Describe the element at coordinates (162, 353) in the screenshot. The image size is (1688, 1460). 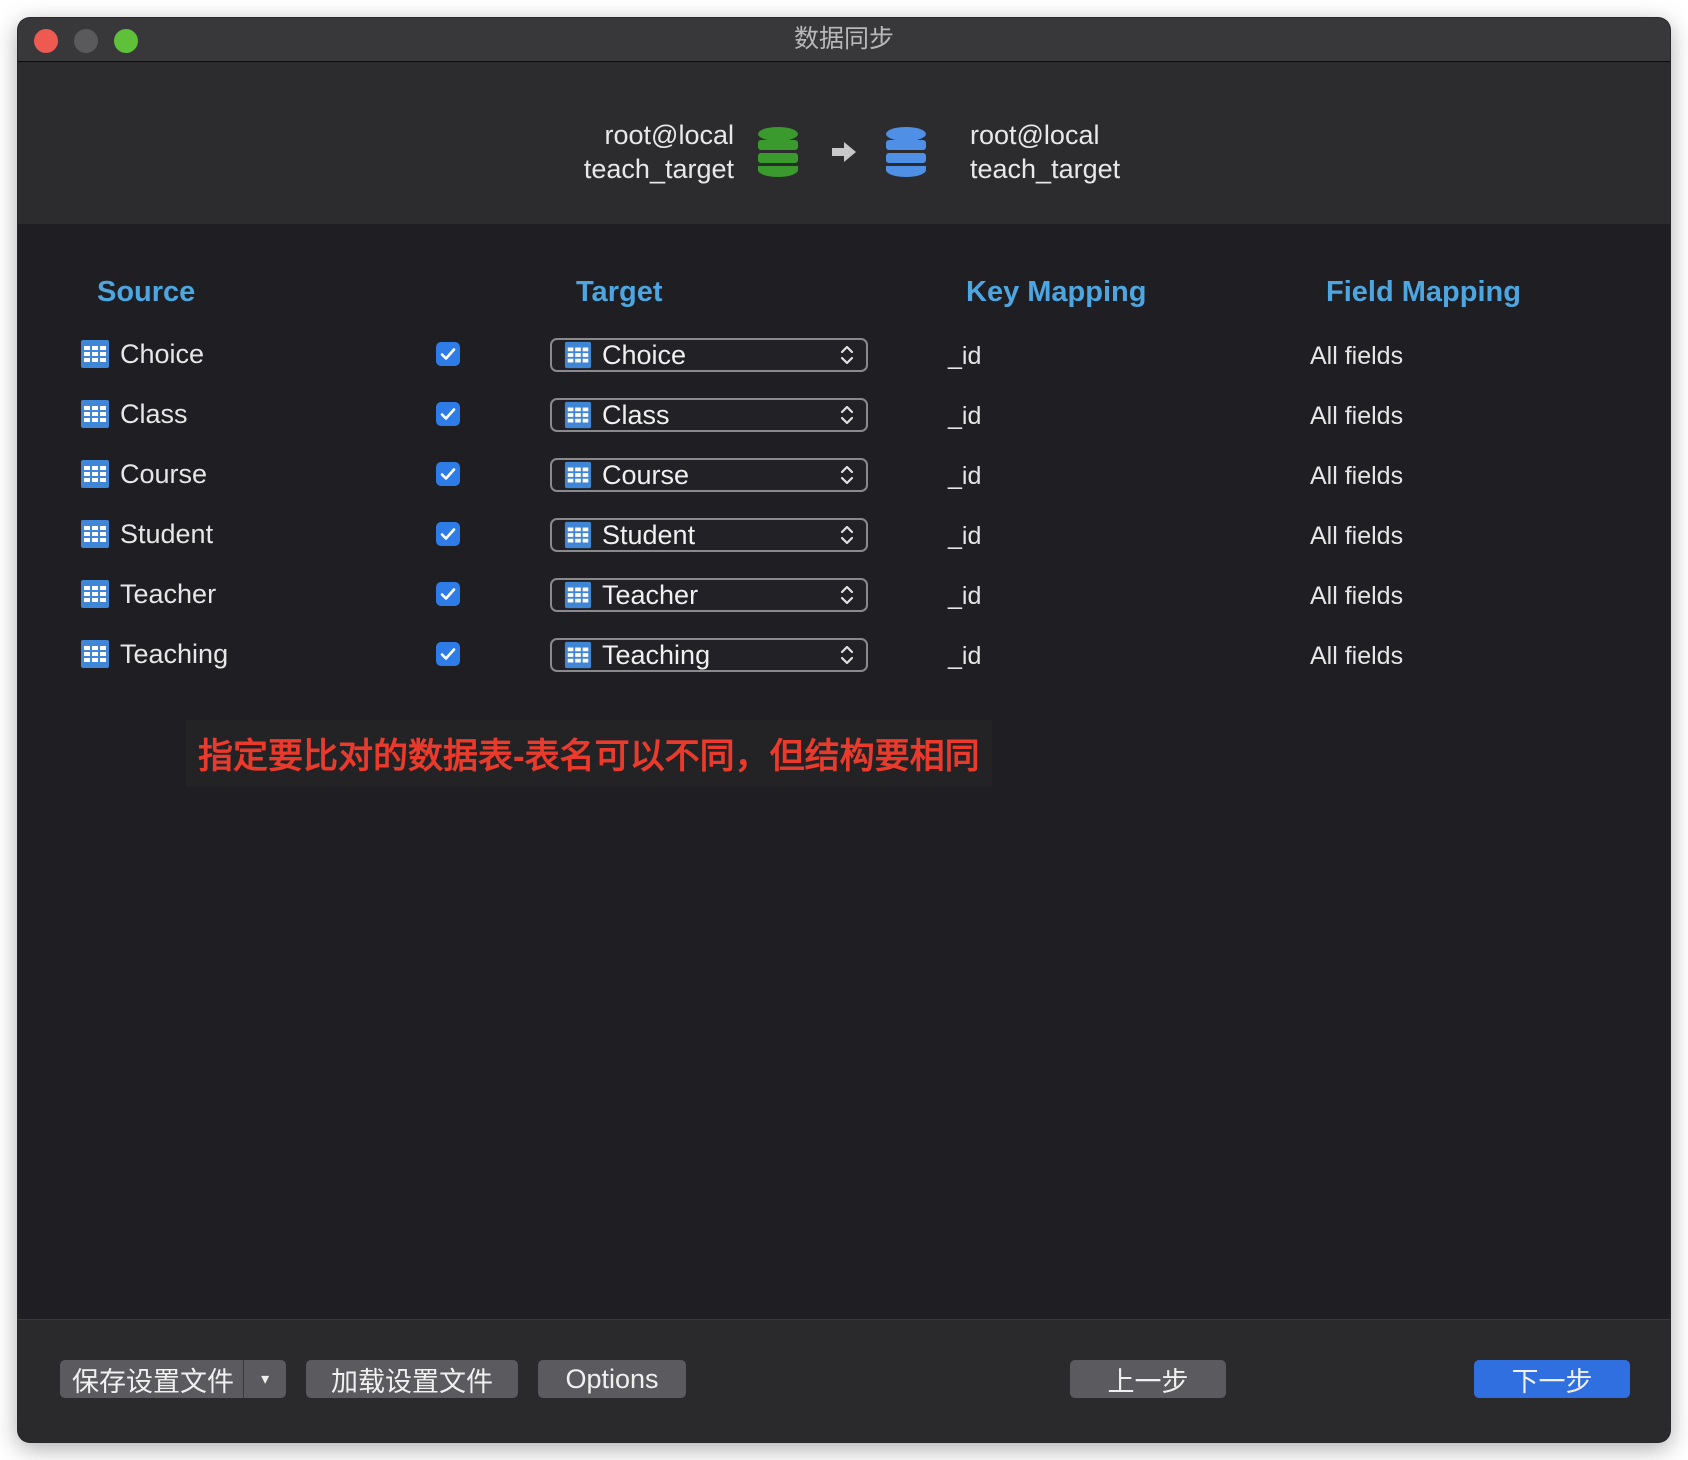
I see `source-table-label: Choice` at that location.